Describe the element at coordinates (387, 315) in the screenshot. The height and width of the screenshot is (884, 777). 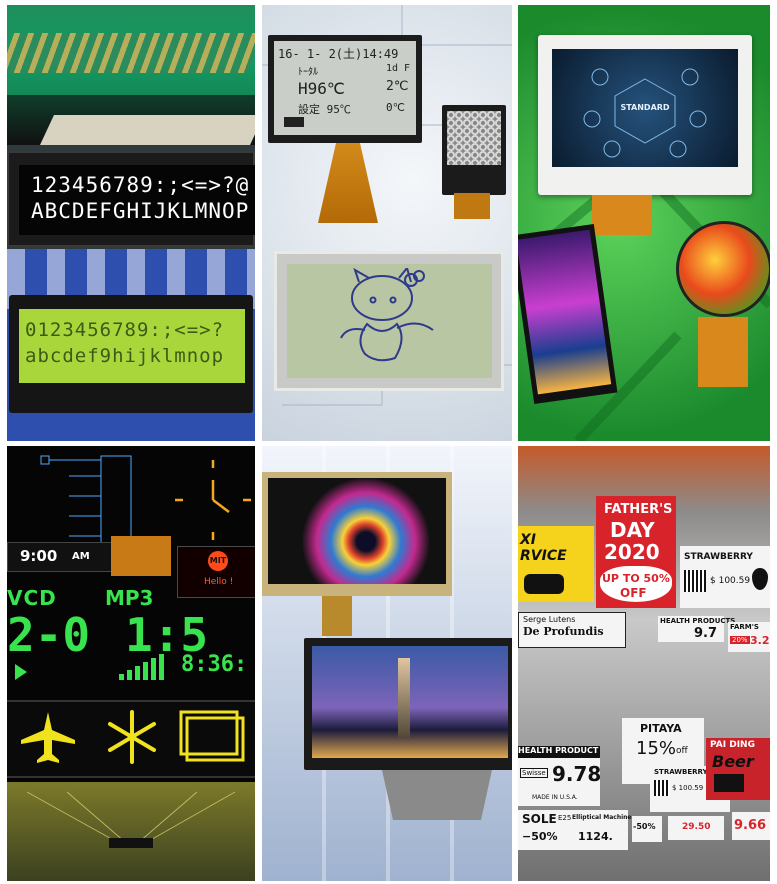
I see `hello-kitty-icon` at that location.